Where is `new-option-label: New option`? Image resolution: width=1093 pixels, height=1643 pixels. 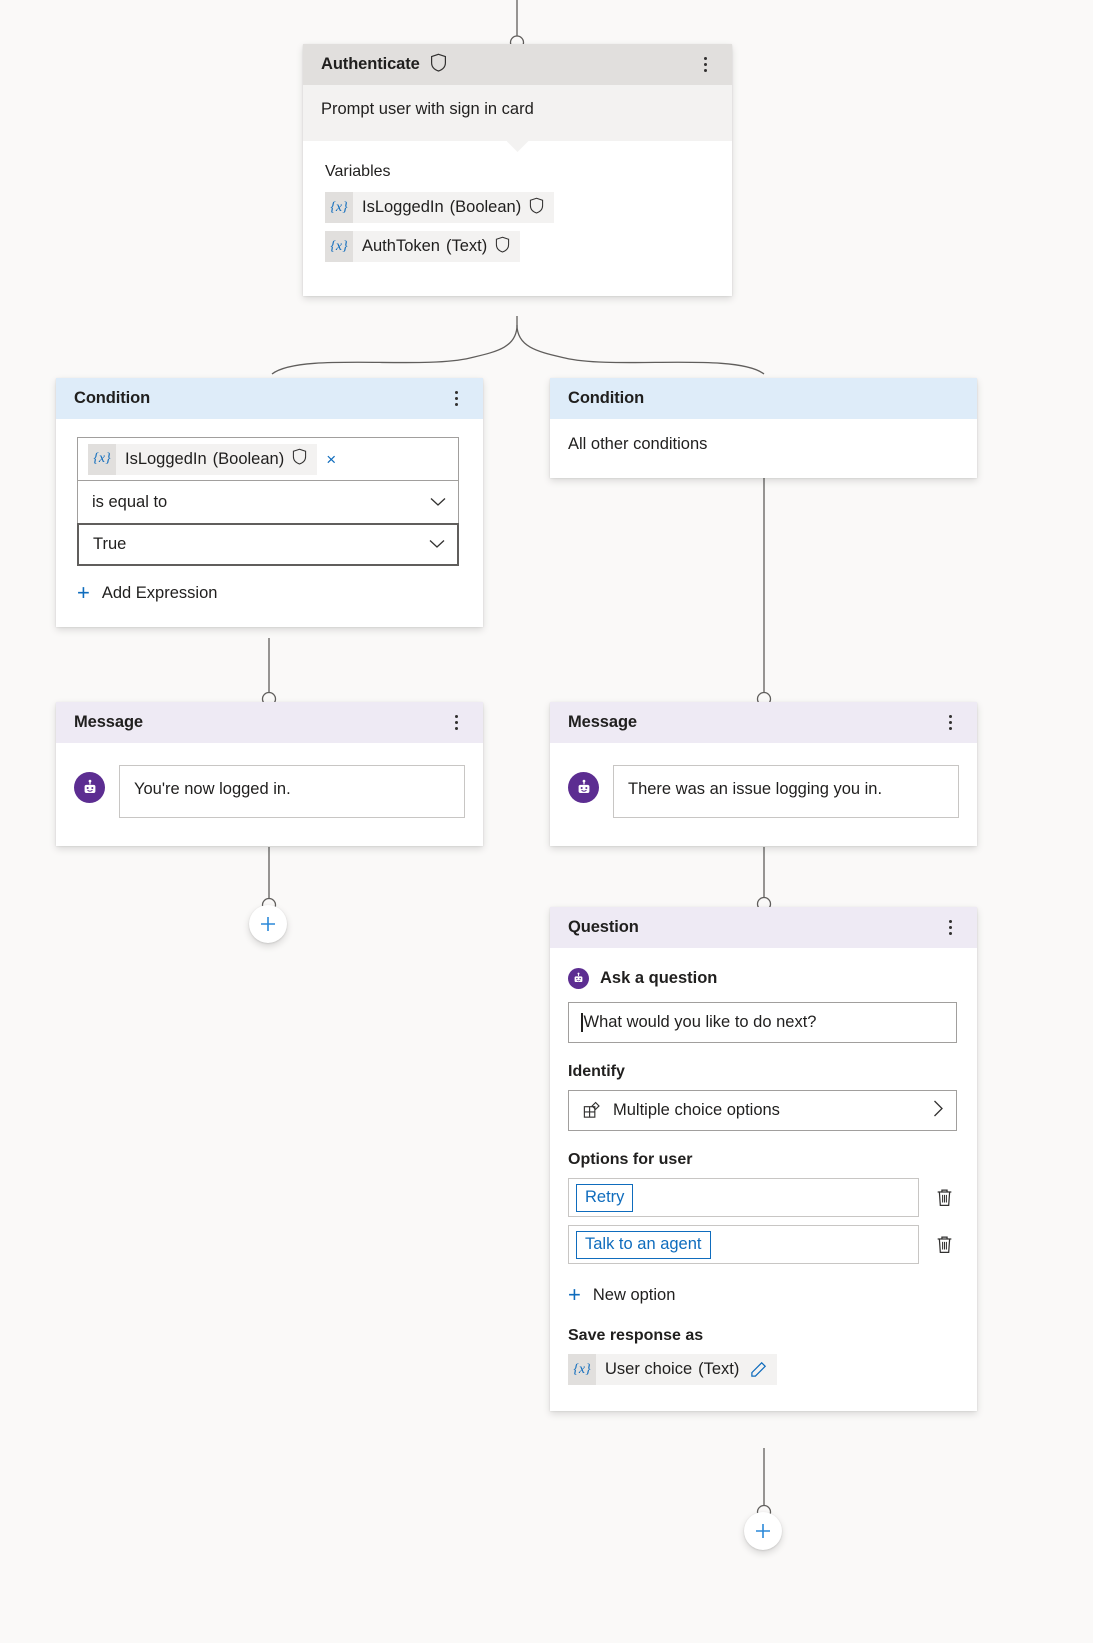
new-option-label: New option is located at coordinates (634, 1294).